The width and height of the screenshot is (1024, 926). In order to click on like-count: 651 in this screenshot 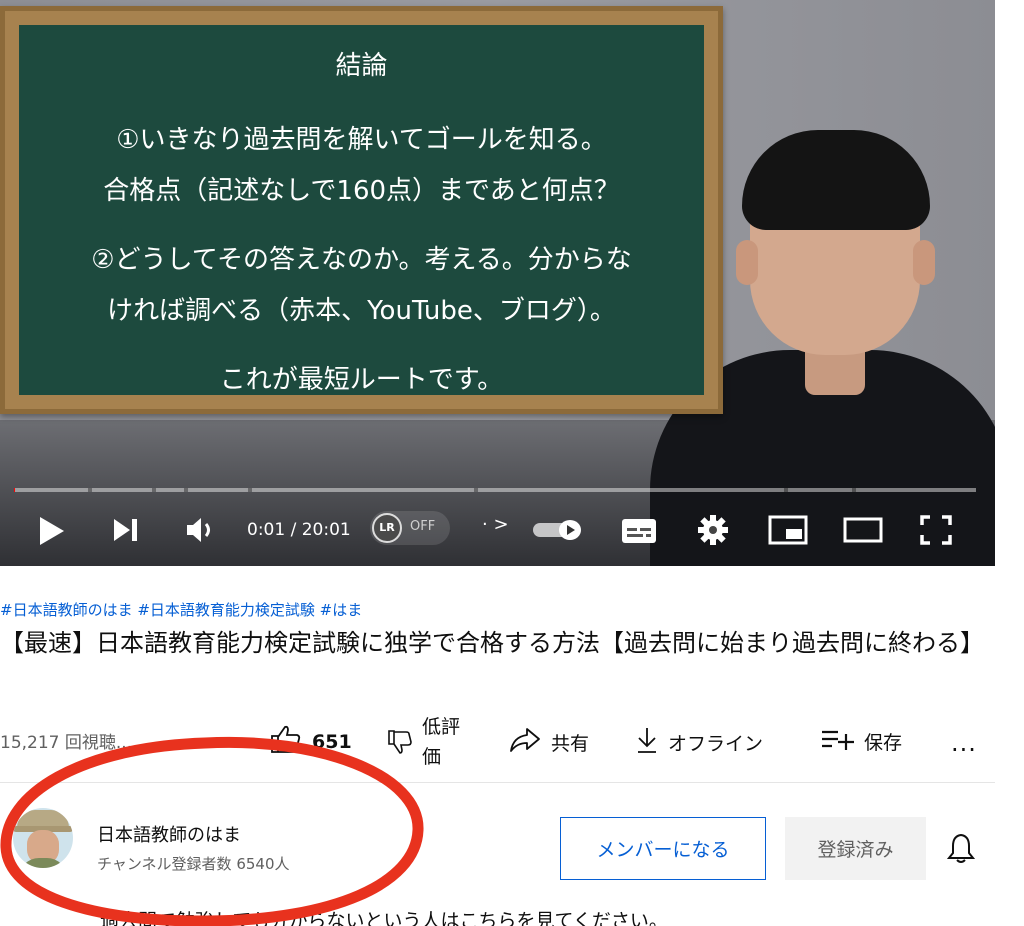, I will do `click(332, 741)`.